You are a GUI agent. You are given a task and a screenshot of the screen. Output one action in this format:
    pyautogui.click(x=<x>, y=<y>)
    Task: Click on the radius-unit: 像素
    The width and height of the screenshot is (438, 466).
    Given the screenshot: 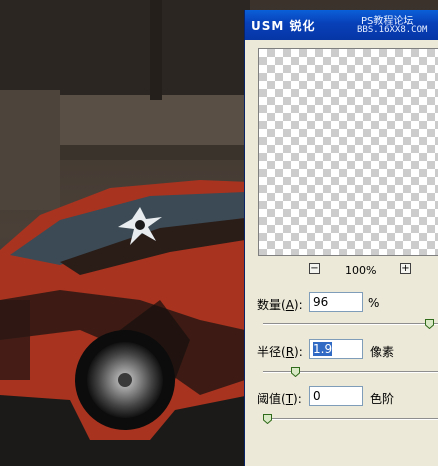 What is the action you would take?
    pyautogui.click(x=382, y=352)
    